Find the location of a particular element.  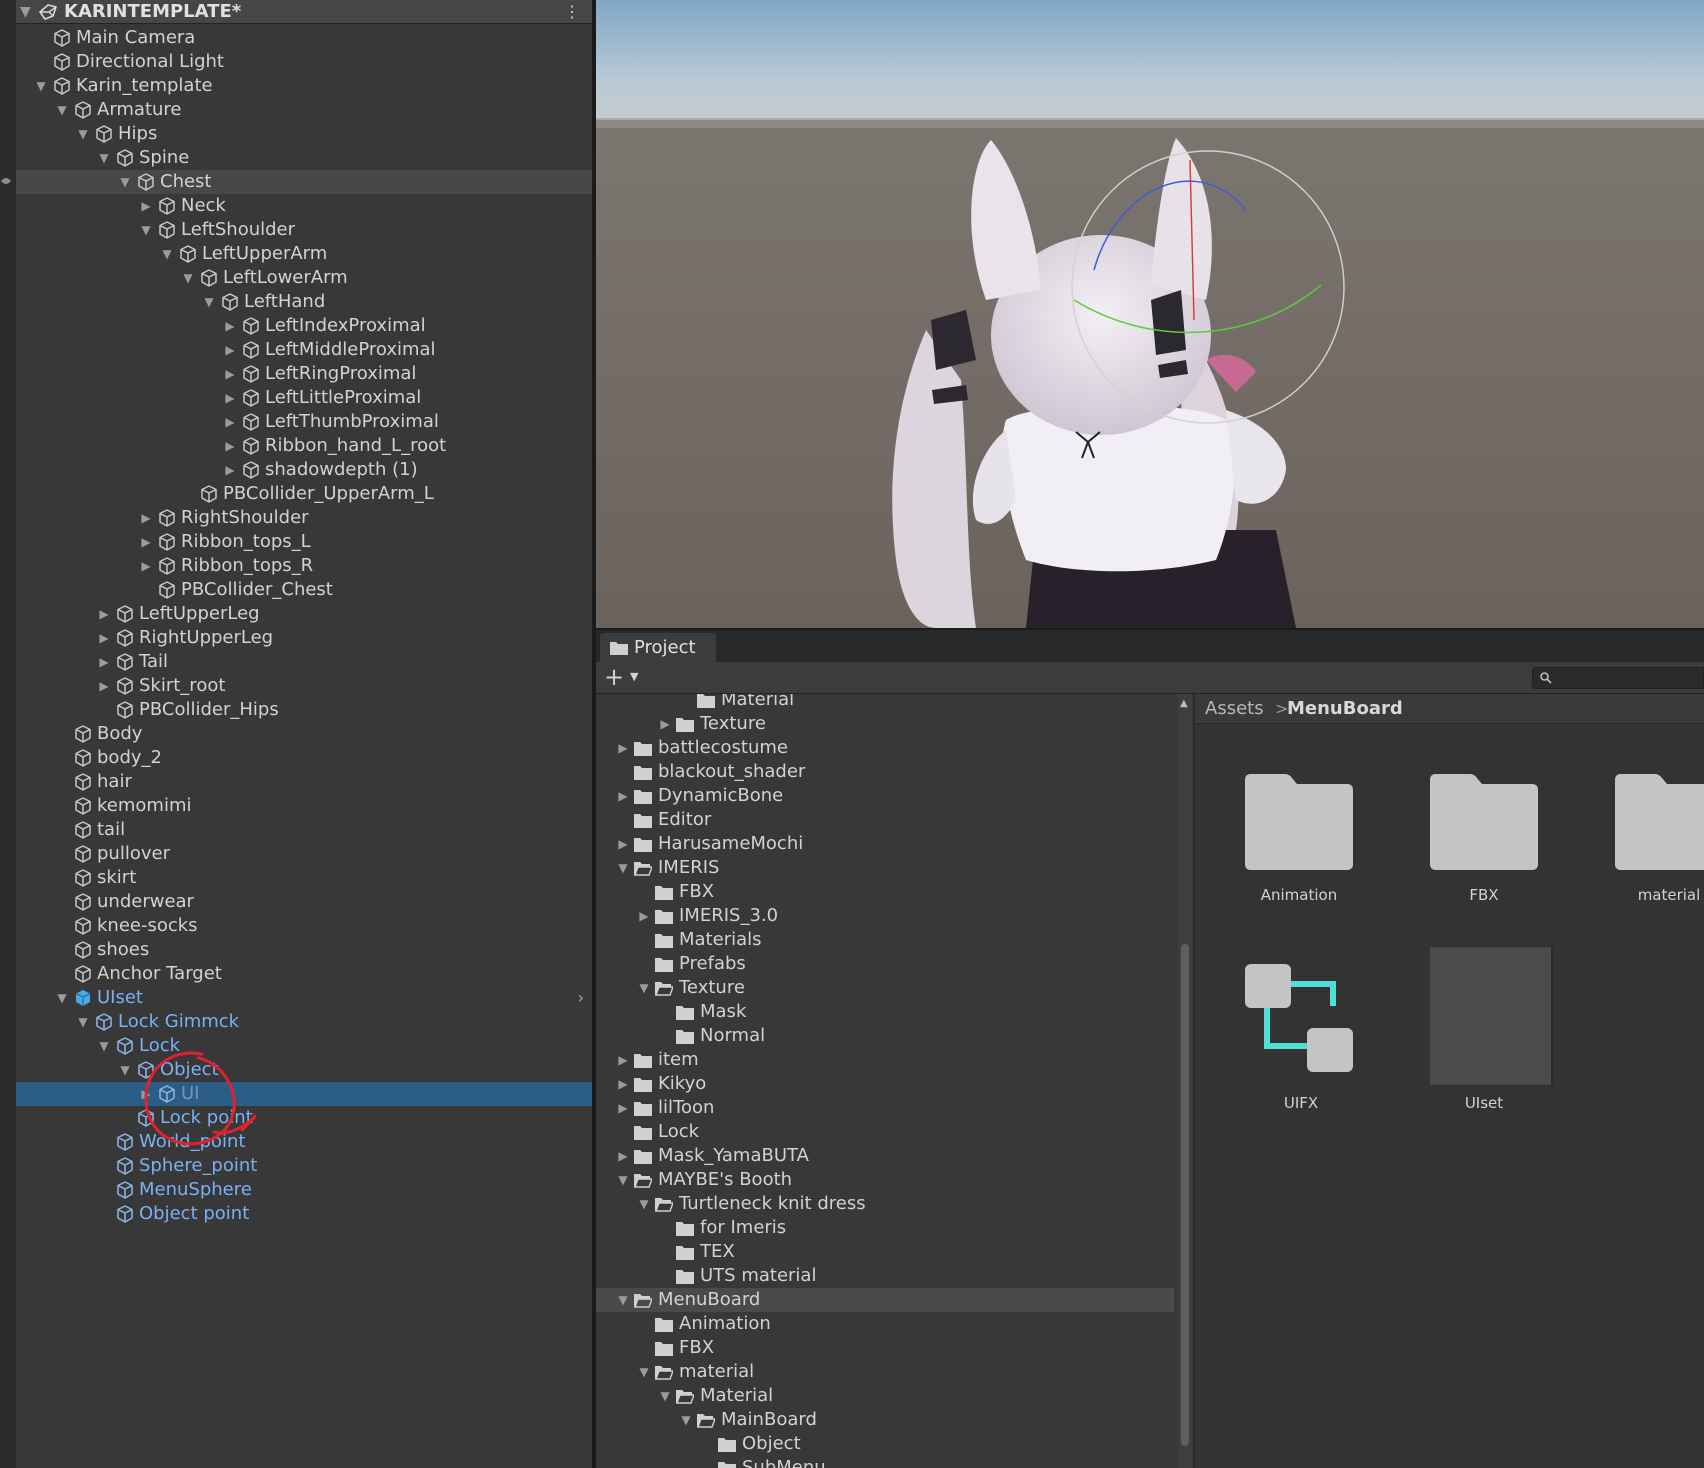

hierarchy-row: ▶ LeftRingProximal is located at coordinates (304, 374).